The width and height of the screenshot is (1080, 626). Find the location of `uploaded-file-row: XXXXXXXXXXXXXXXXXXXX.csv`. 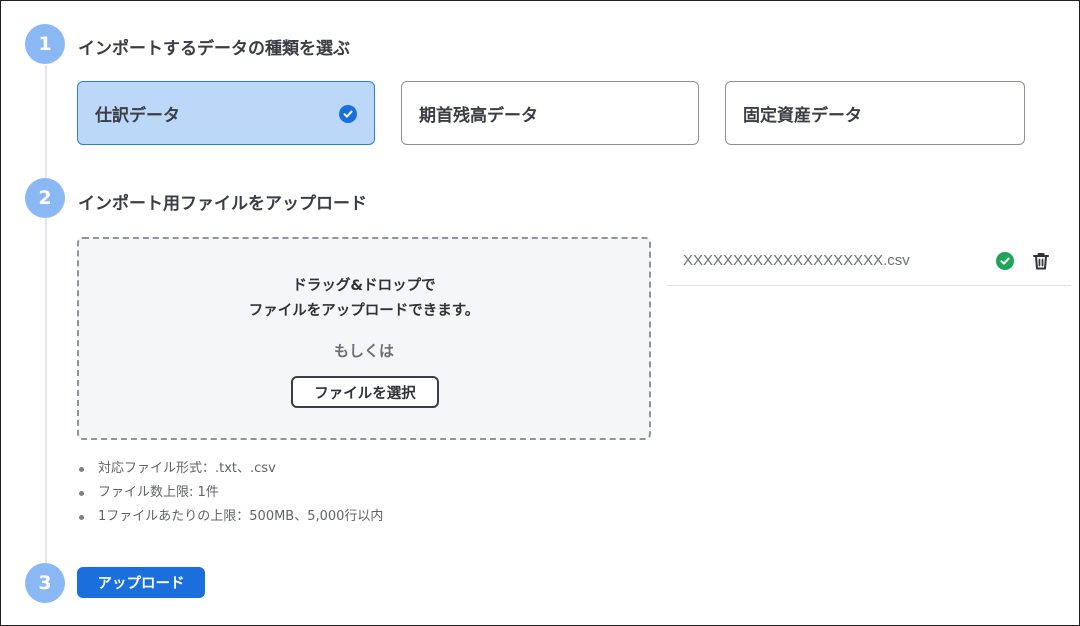

uploaded-file-row: XXXXXXXXXXXXXXXXXXXX.csv is located at coordinates (869, 263).